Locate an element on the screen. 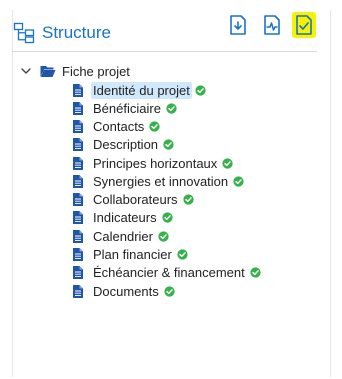 Image resolution: width=342 pixels, height=379 pixels. tree-item: Contacts is located at coordinates (116, 126).